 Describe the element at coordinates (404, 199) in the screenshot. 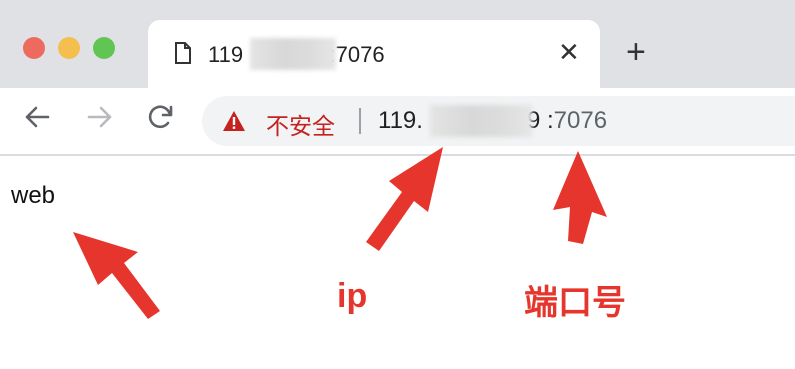

I see `arrow-to-ip` at that location.